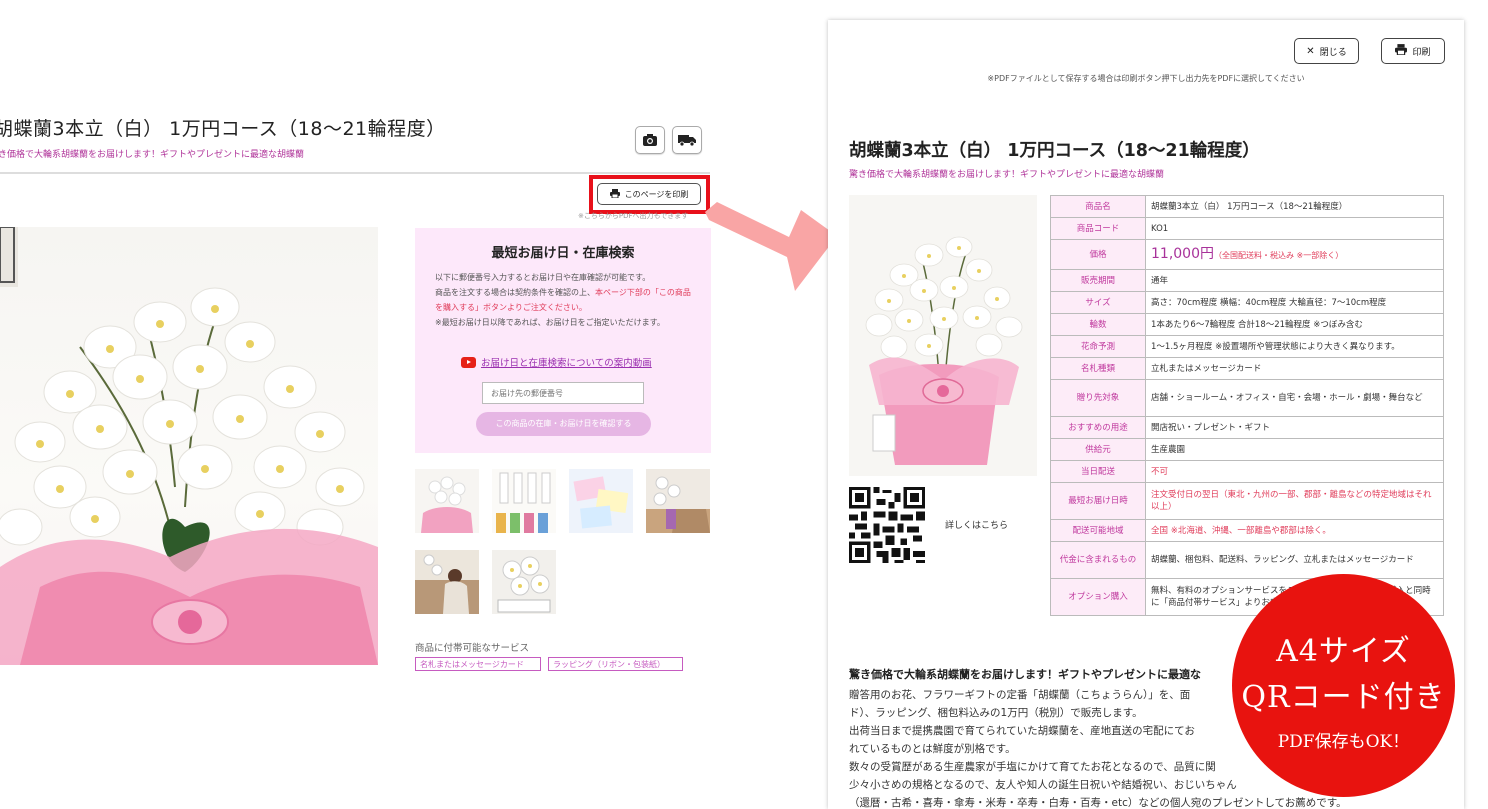 This screenshot has height=809, width=1488. Describe the element at coordinates (1098, 324) in the screenshot. I see `spec-key: 輪数` at that location.